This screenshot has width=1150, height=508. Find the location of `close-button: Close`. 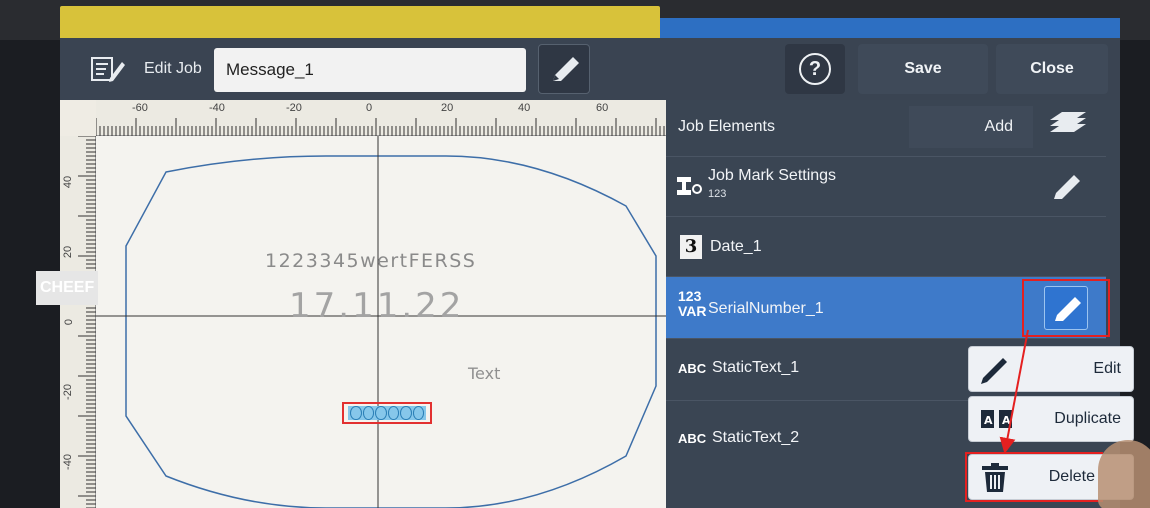

close-button: Close is located at coordinates (1052, 69).